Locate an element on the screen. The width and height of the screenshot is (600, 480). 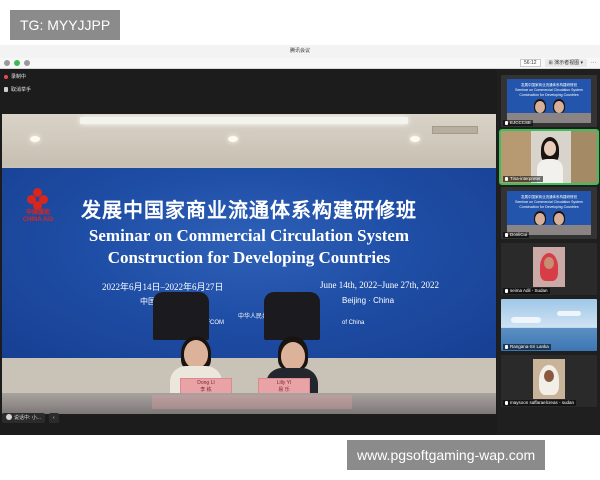
cancel-raise-hand: 取消举手 is located at coordinates (17, 89).